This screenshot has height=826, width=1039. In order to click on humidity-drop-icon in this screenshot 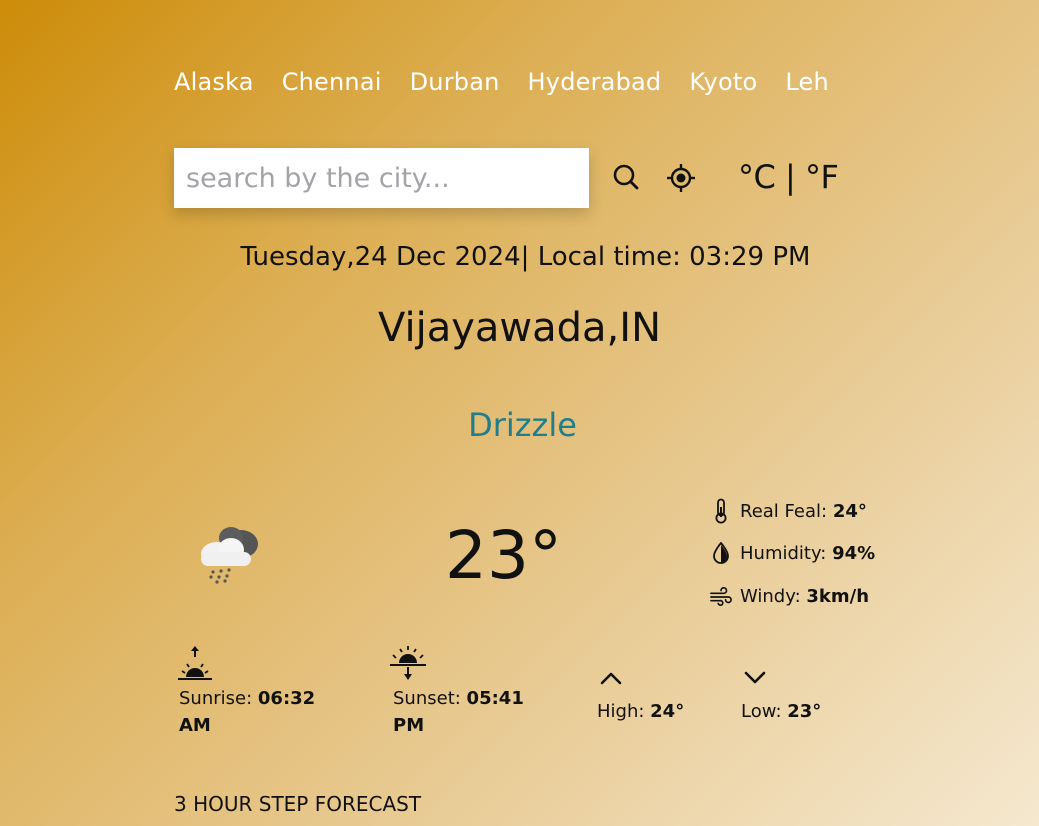, I will do `click(721, 553)`.